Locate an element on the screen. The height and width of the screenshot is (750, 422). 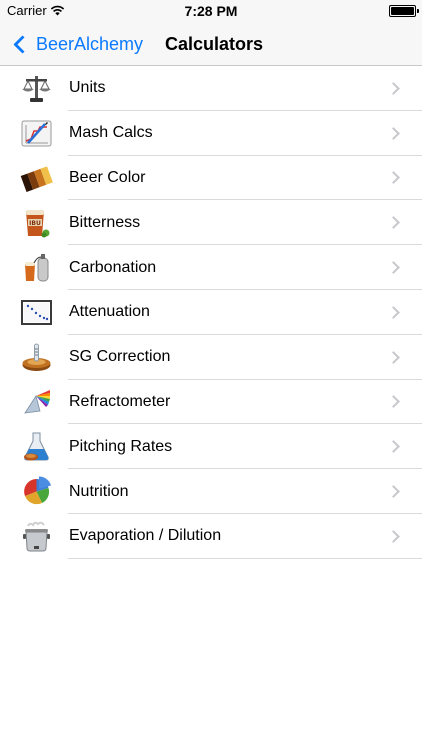
svg-text: IBU is located at coordinates (35, 223).